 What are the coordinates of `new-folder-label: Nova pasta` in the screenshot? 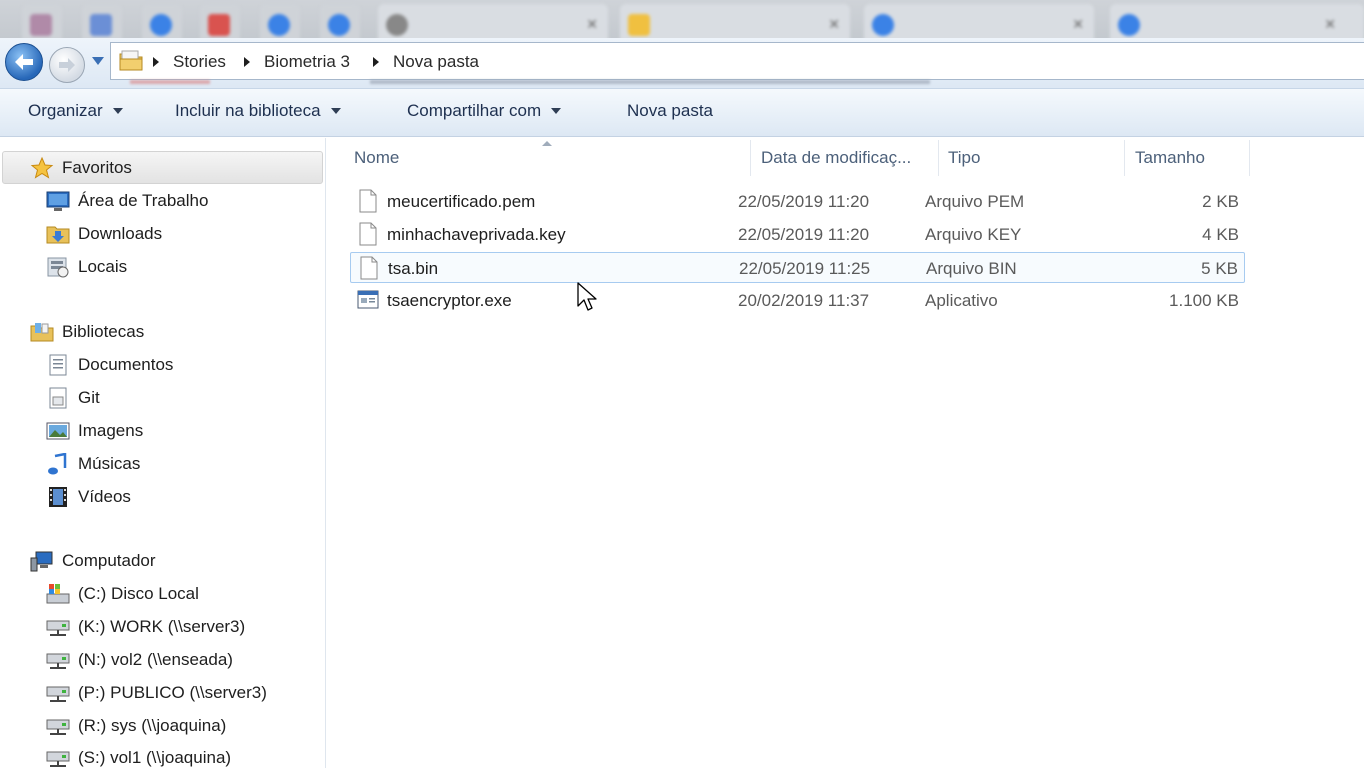 It's located at (670, 110).